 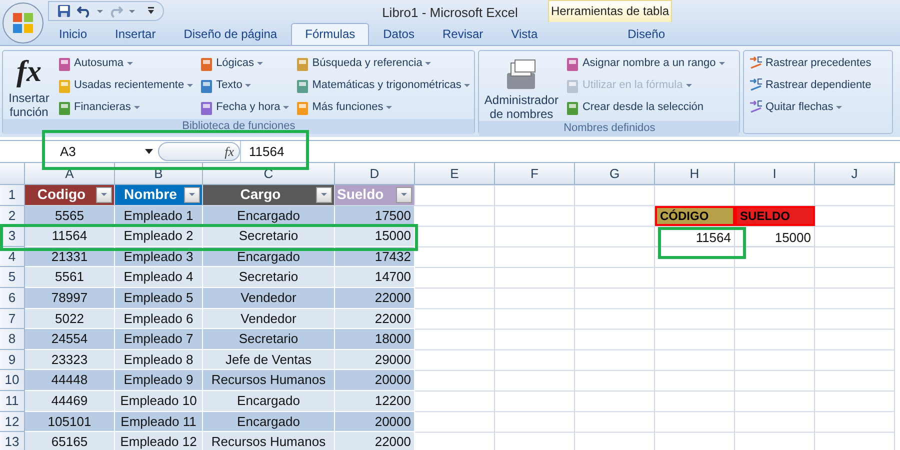 What do you see at coordinates (70, 401) in the screenshot?
I see `table-cell: 44469` at bounding box center [70, 401].